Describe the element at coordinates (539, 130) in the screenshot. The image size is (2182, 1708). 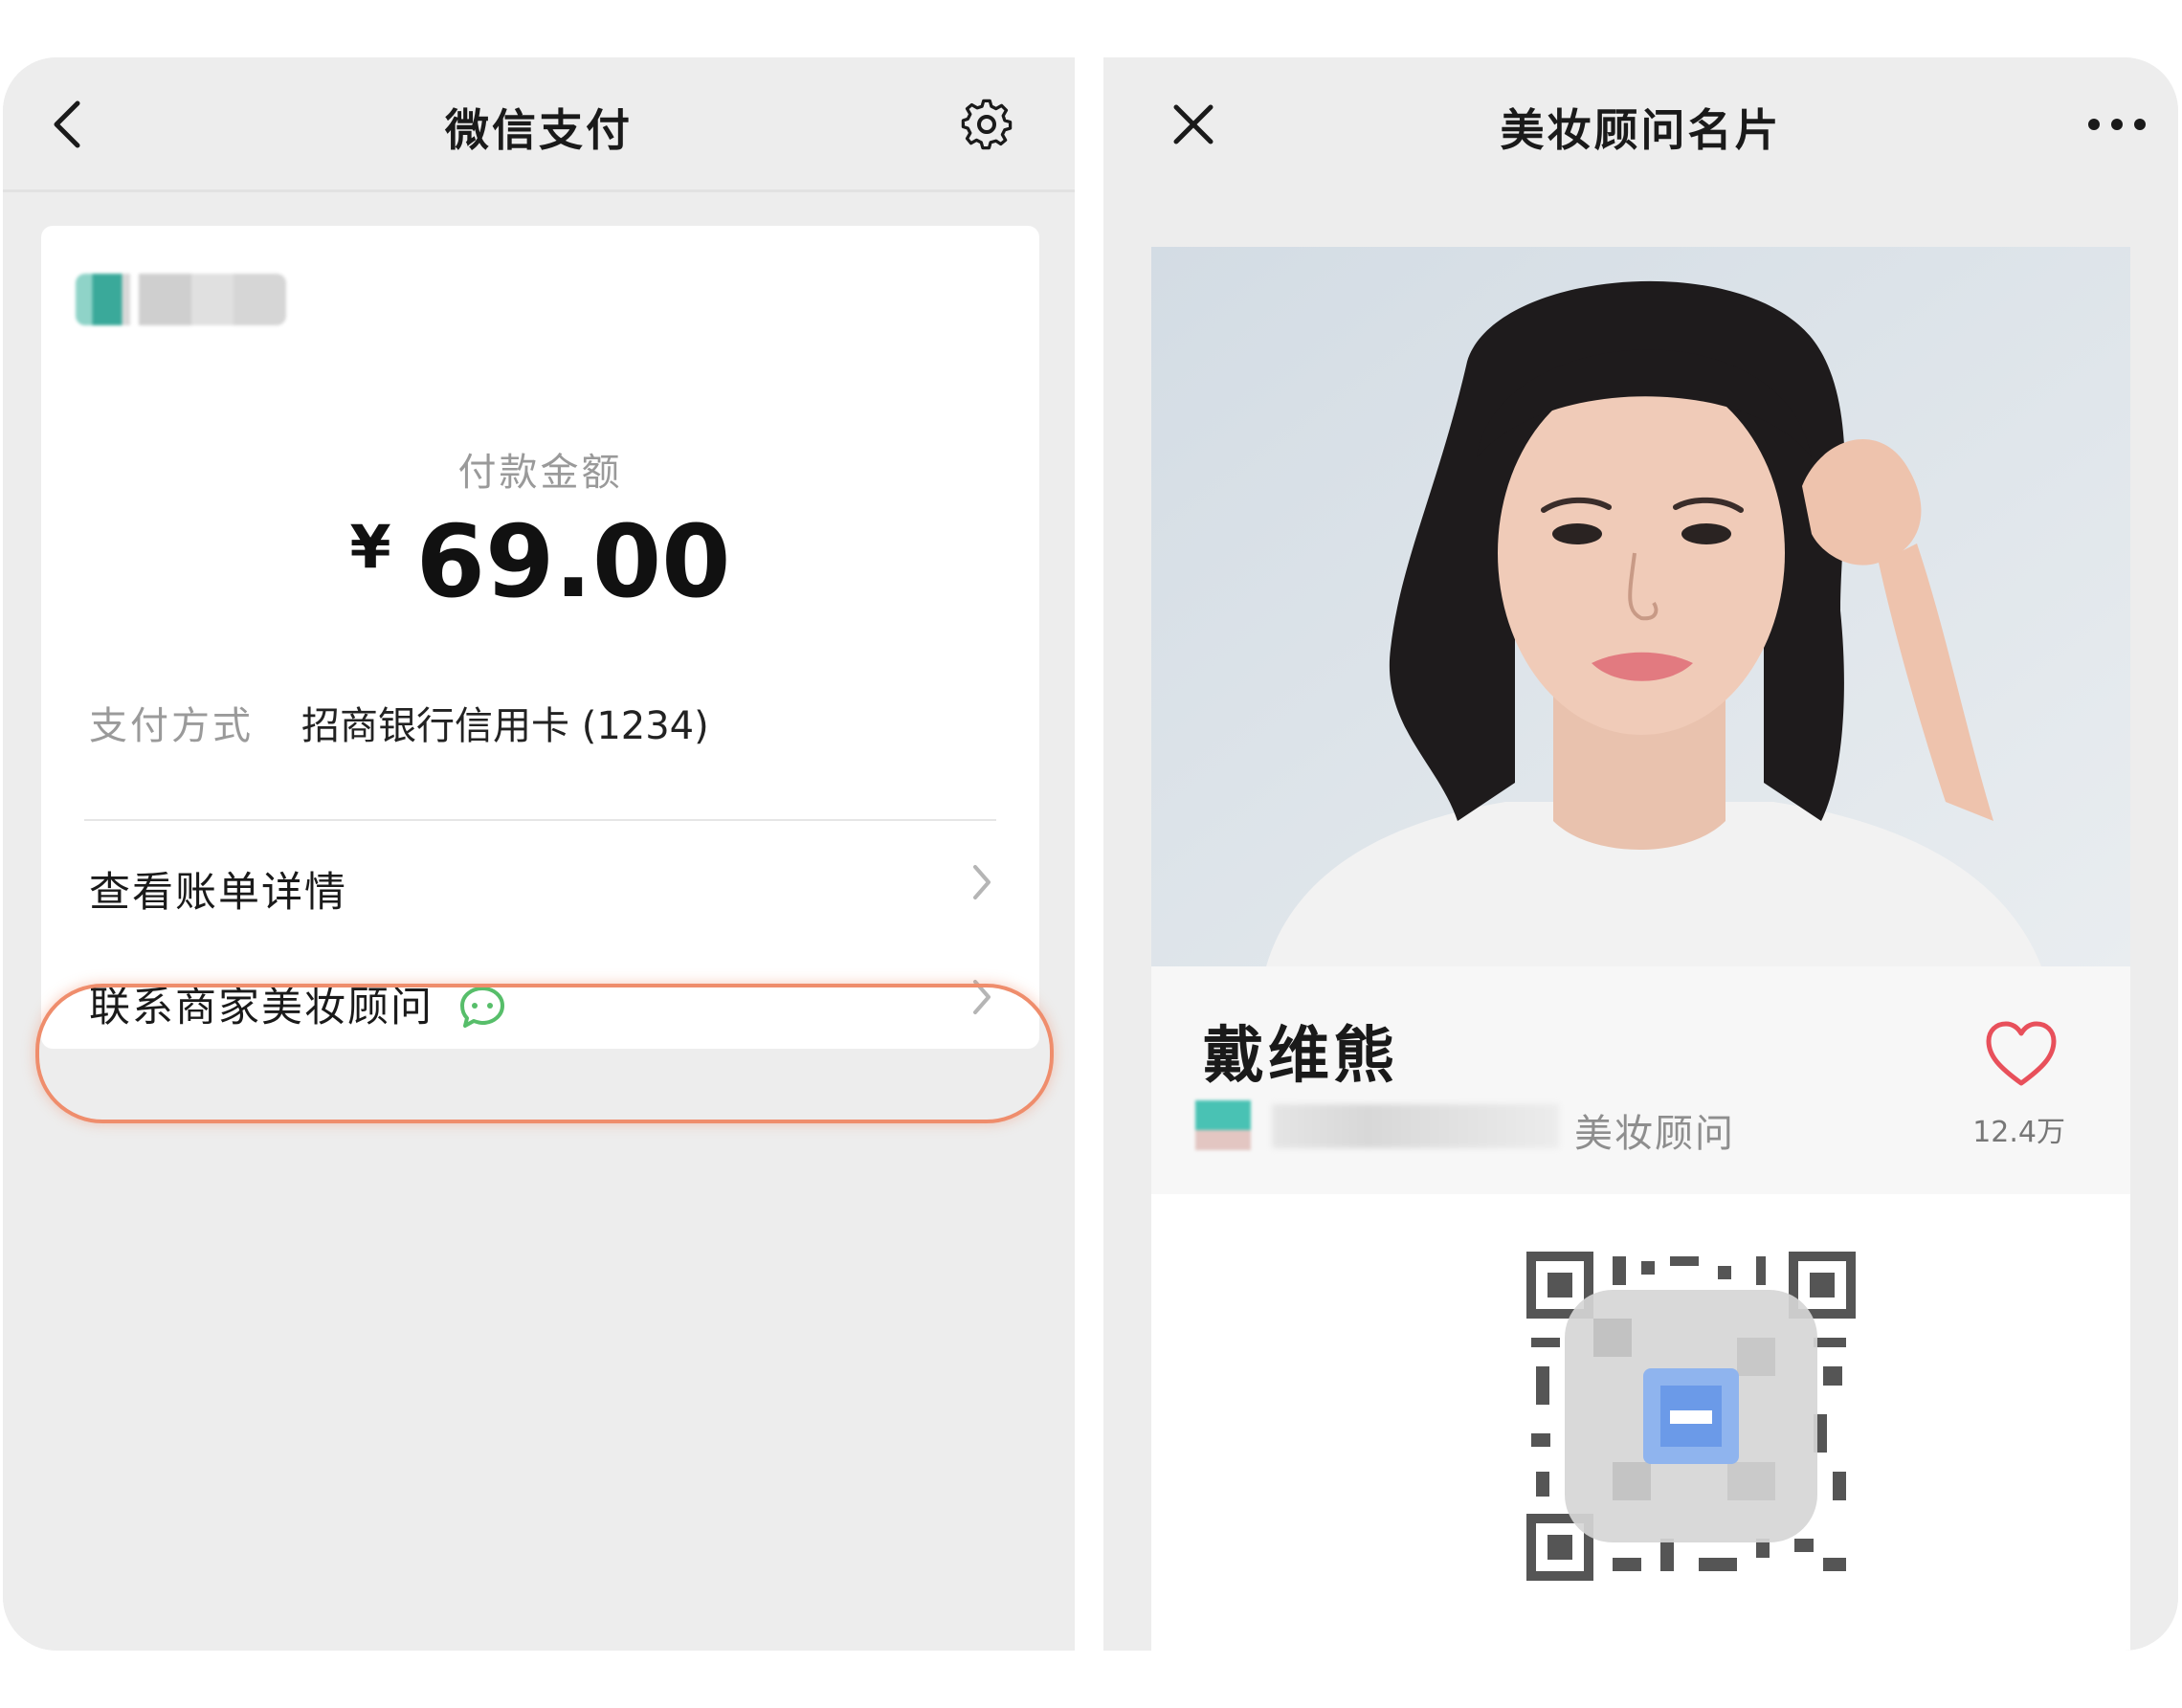
I see `page-title: 微信支付` at that location.